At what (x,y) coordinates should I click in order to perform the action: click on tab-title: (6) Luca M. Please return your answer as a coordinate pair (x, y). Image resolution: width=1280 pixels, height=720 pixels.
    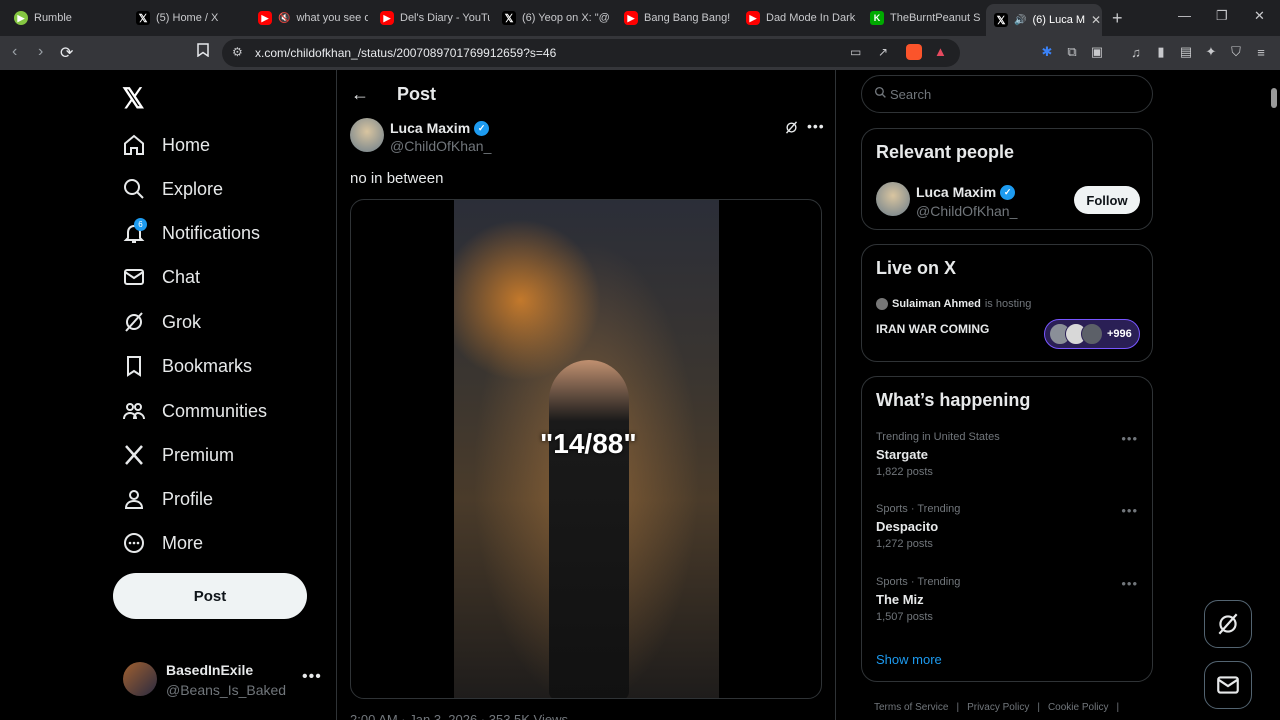
    Looking at the image, I should click on (1059, 20).